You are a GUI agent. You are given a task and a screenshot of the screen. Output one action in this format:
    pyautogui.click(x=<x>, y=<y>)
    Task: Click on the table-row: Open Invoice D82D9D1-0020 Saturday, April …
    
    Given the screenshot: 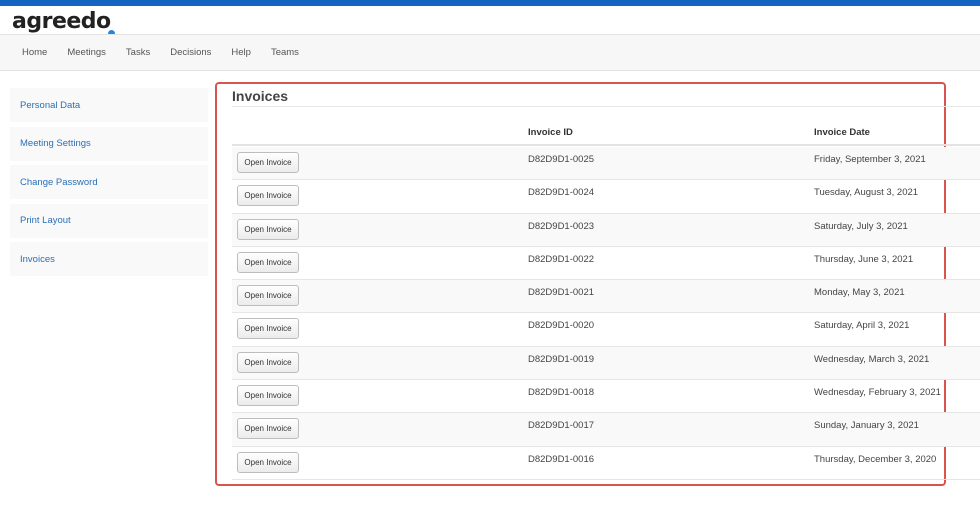 What is the action you would take?
    pyautogui.click(x=606, y=330)
    